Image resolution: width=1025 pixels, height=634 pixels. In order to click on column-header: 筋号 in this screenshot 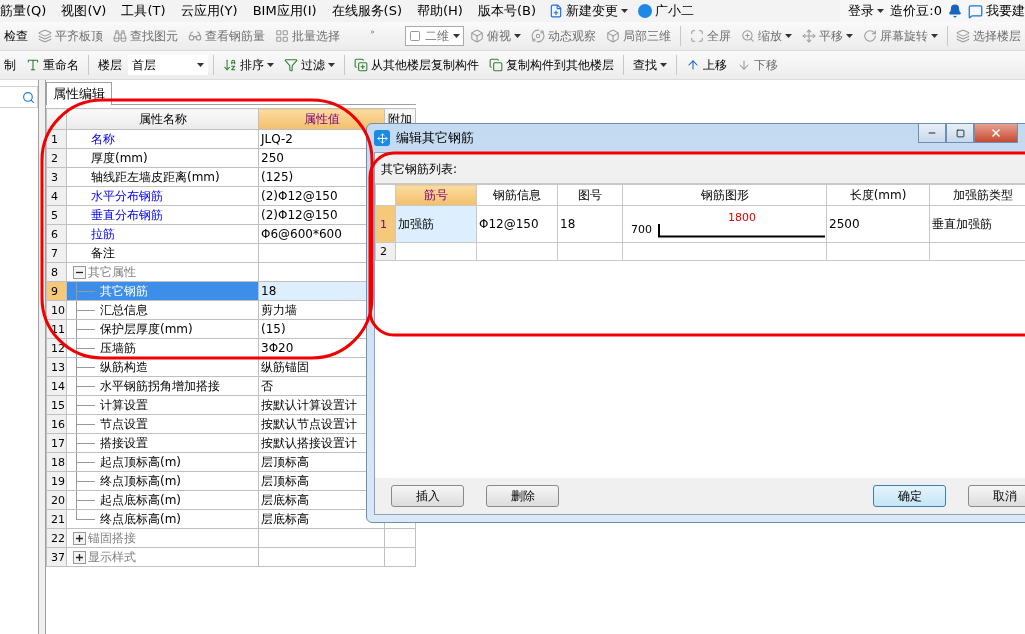, I will do `click(436, 195)`.